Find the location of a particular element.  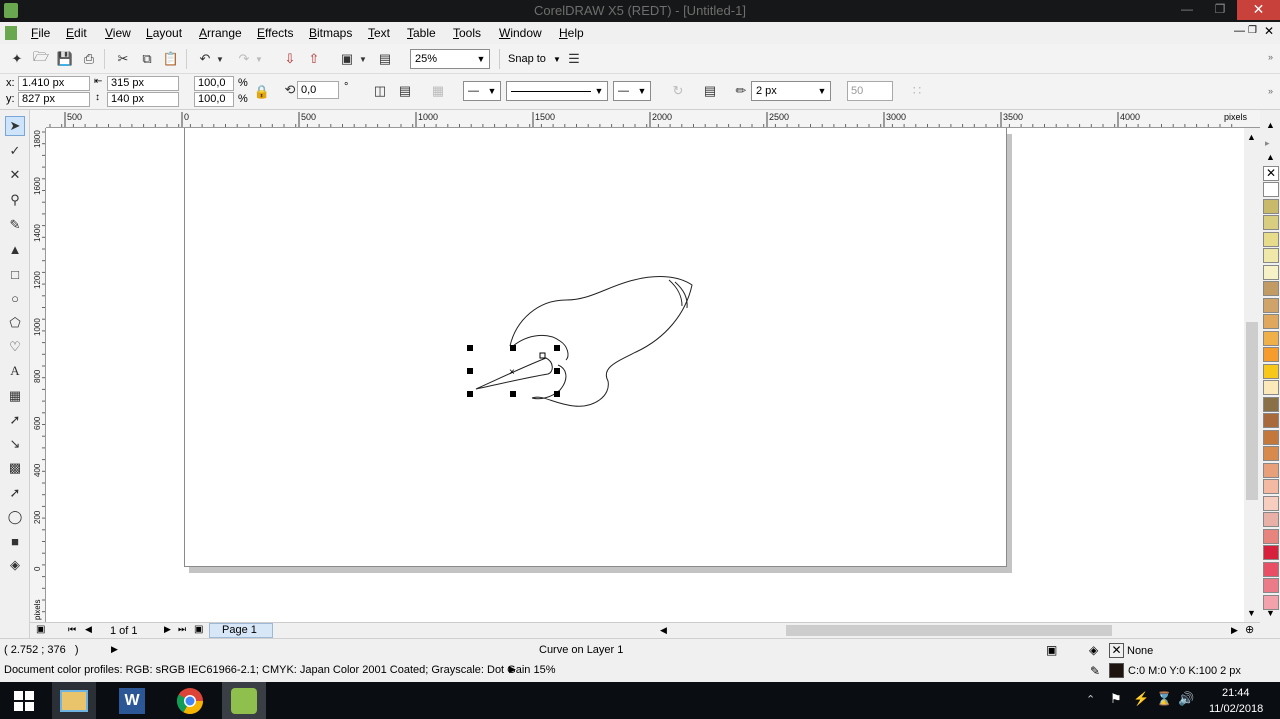

freehand-tool-icon: ✎ is located at coordinates (15, 225).